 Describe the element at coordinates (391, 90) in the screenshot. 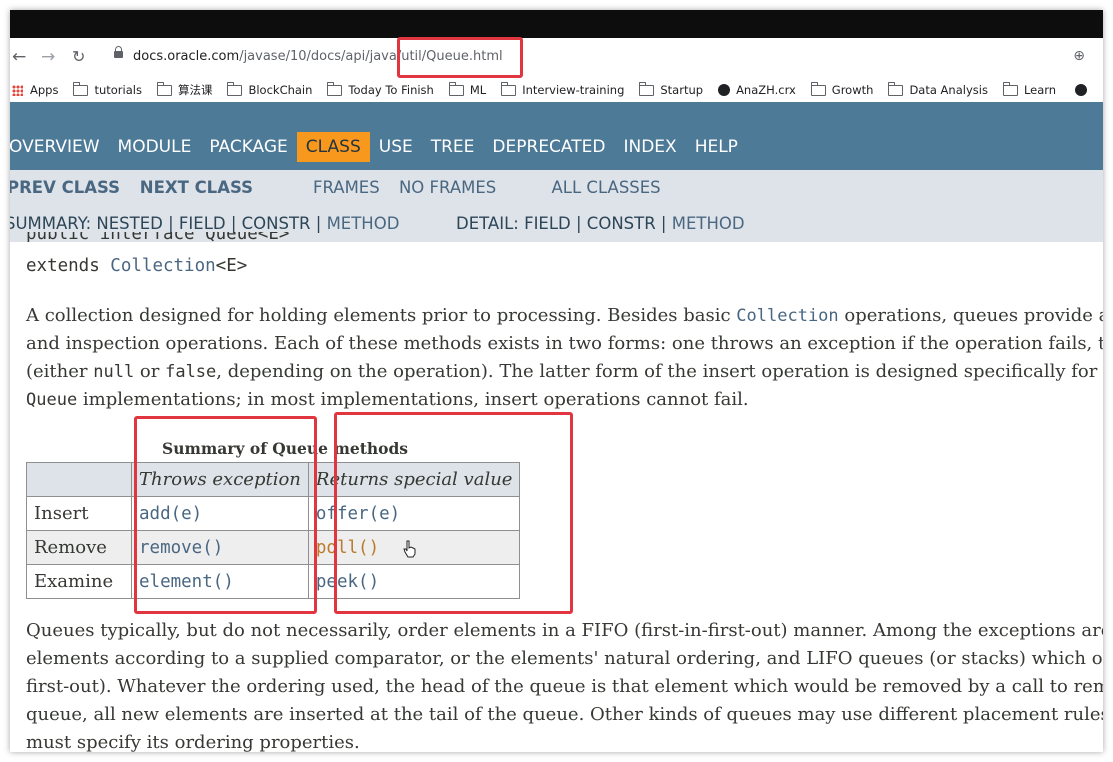

I see `bookmark-label: Today To Finish` at that location.